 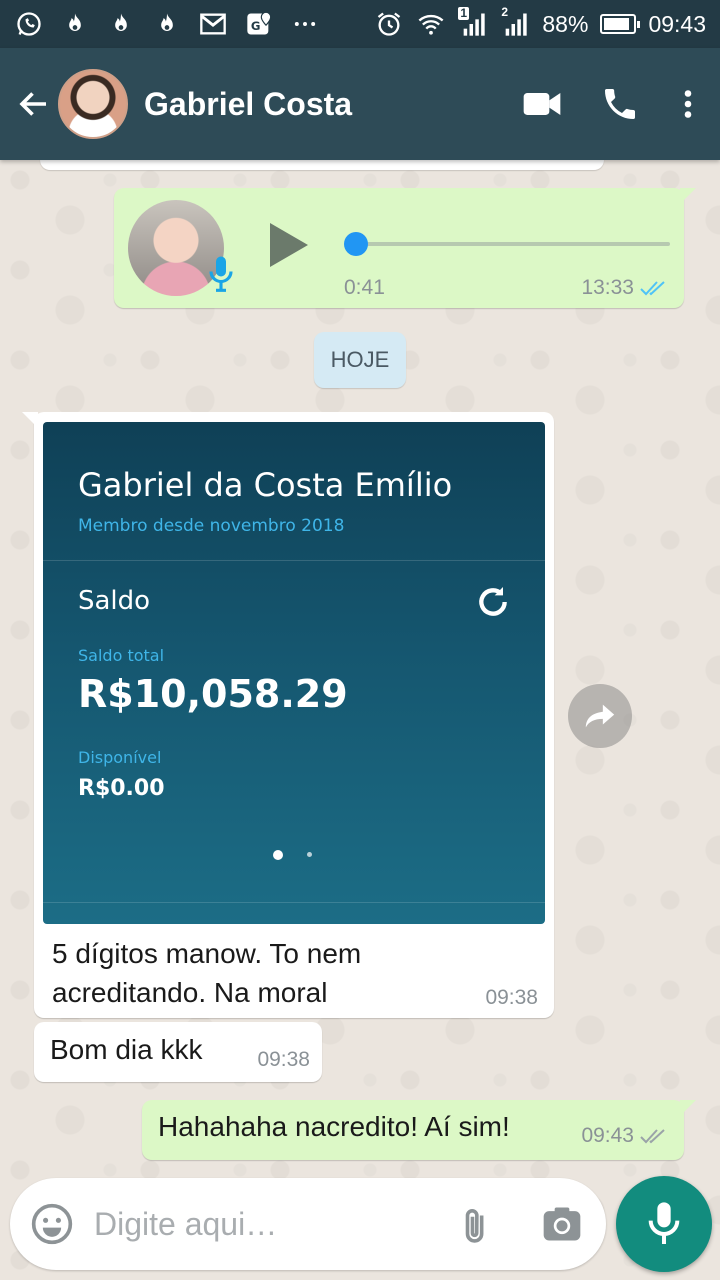 I want to click on voice-message: 0:41 13:33, so click(x=405, y=248).